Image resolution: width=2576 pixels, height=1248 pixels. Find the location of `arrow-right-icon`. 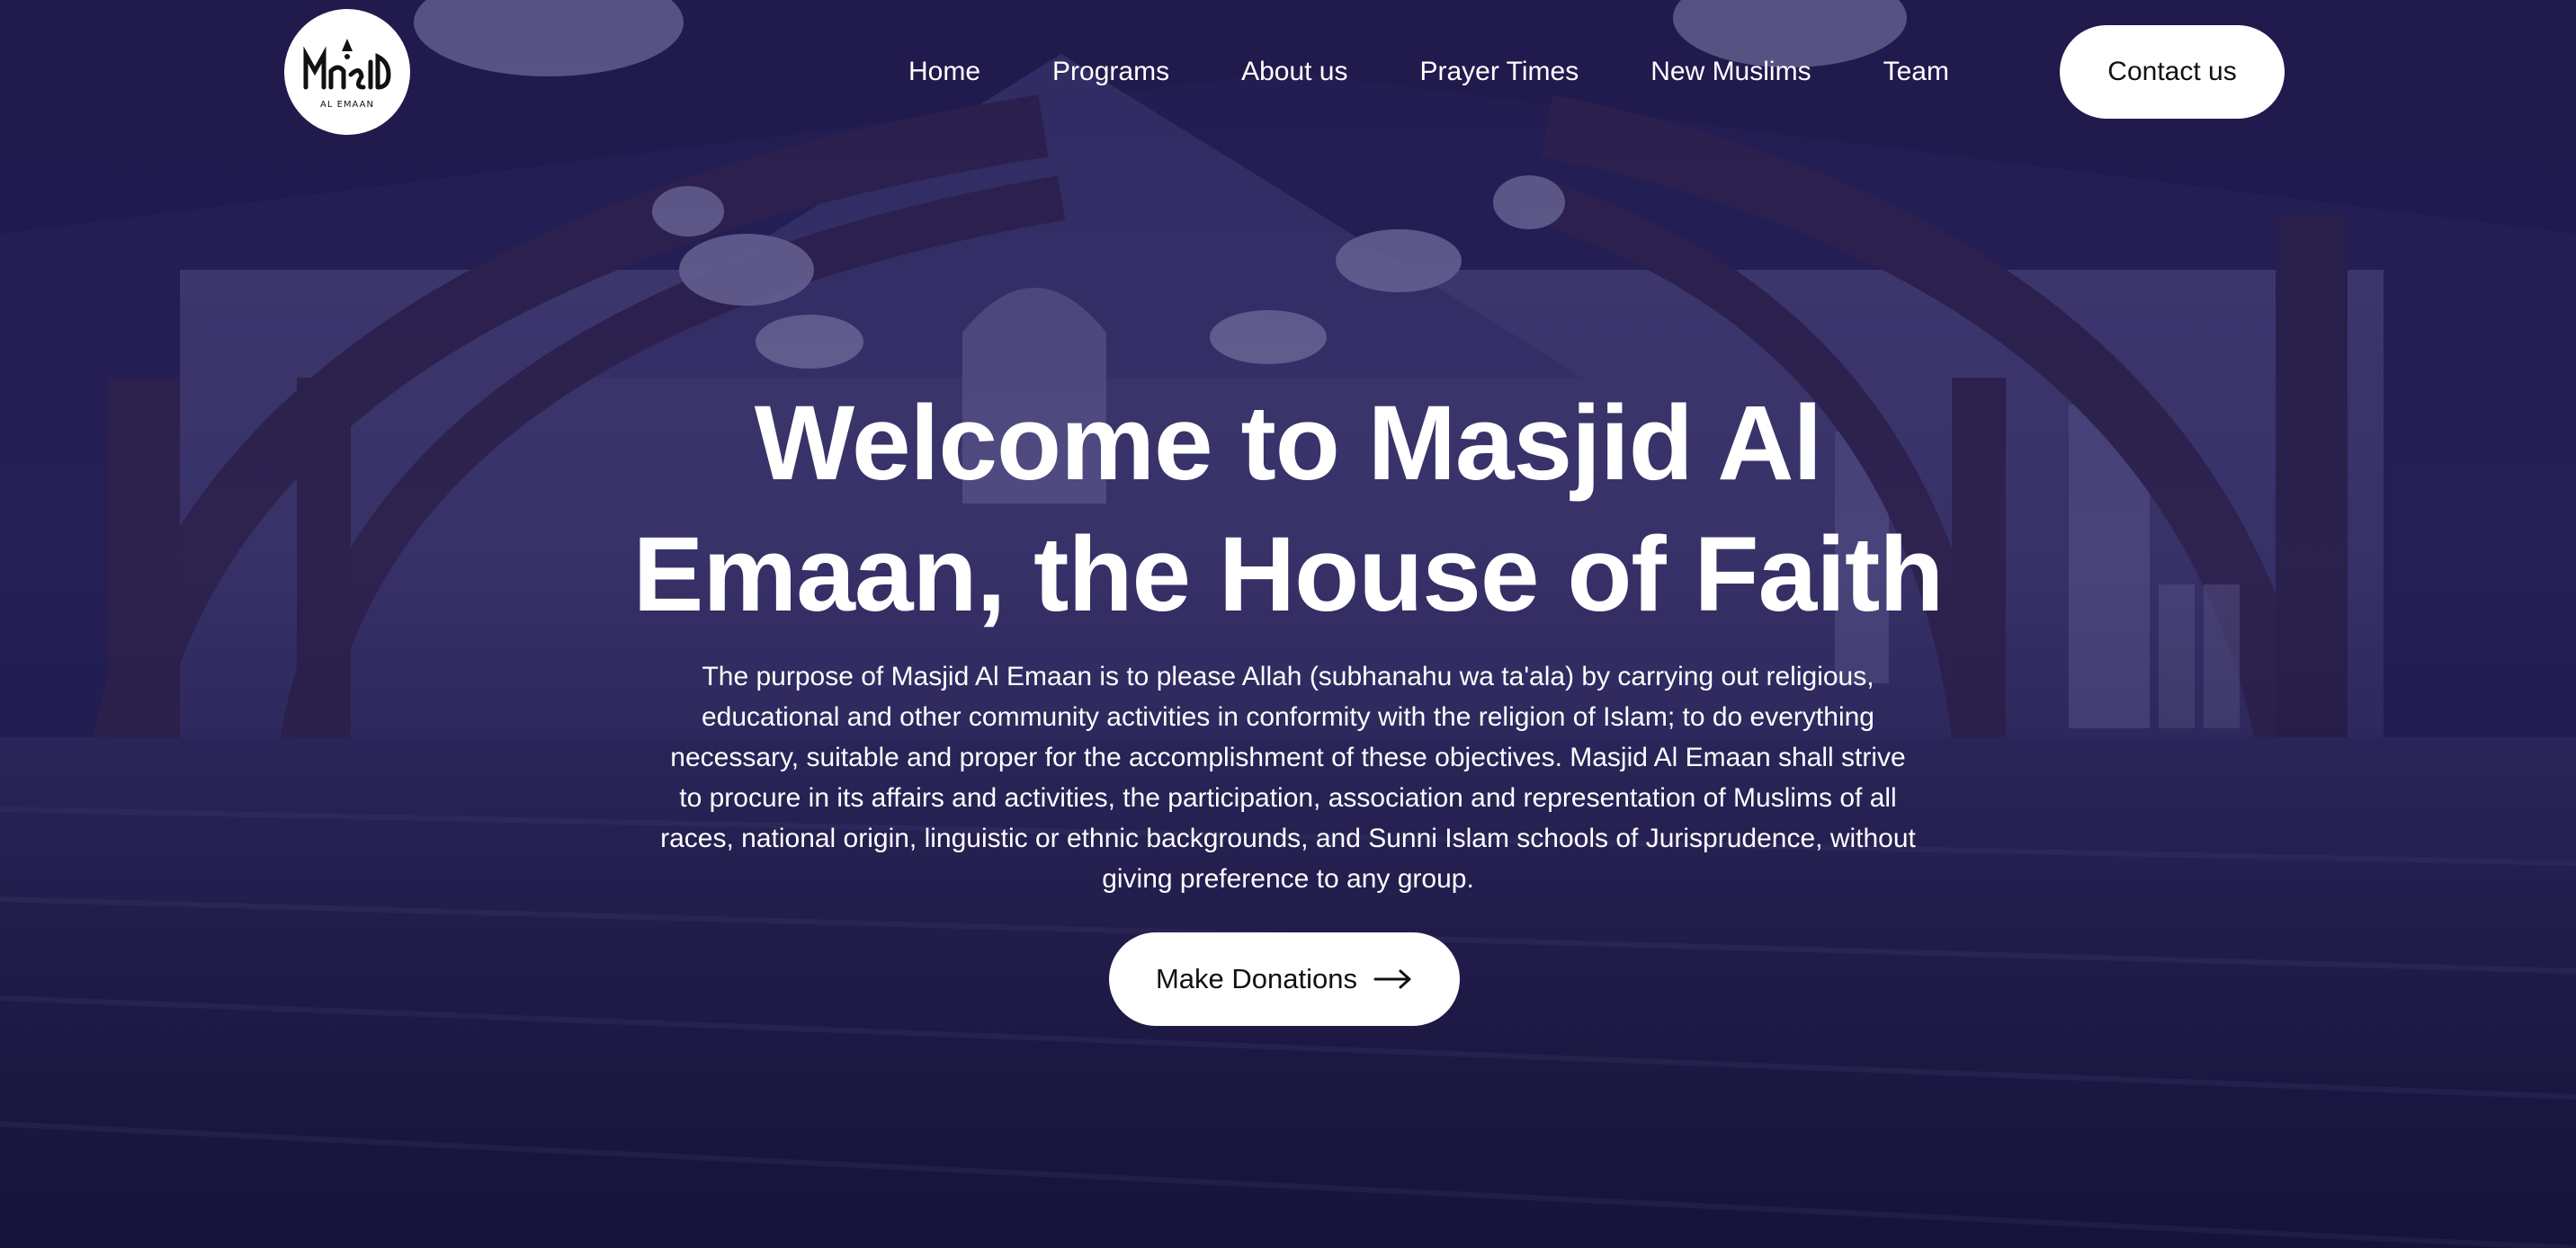

arrow-right-icon is located at coordinates (1392, 979).